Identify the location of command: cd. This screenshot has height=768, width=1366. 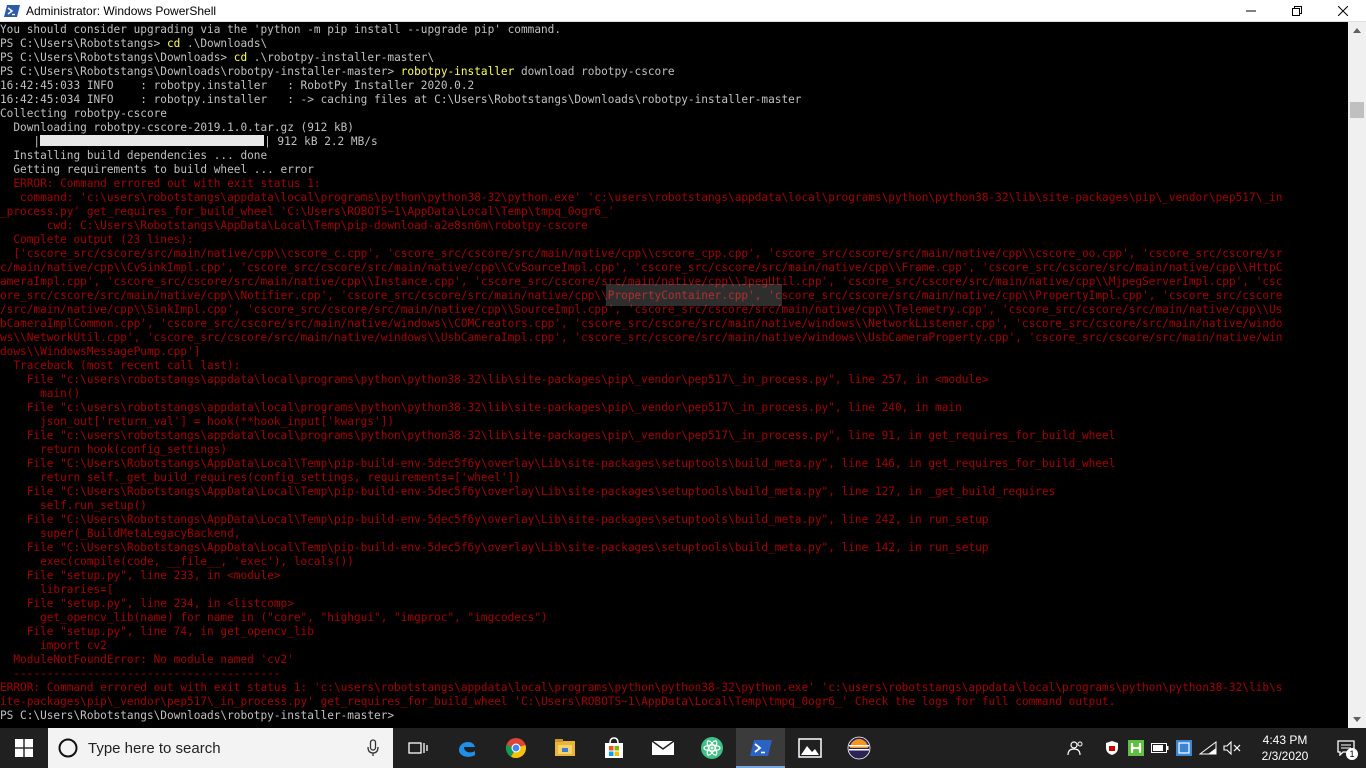
(240, 57).